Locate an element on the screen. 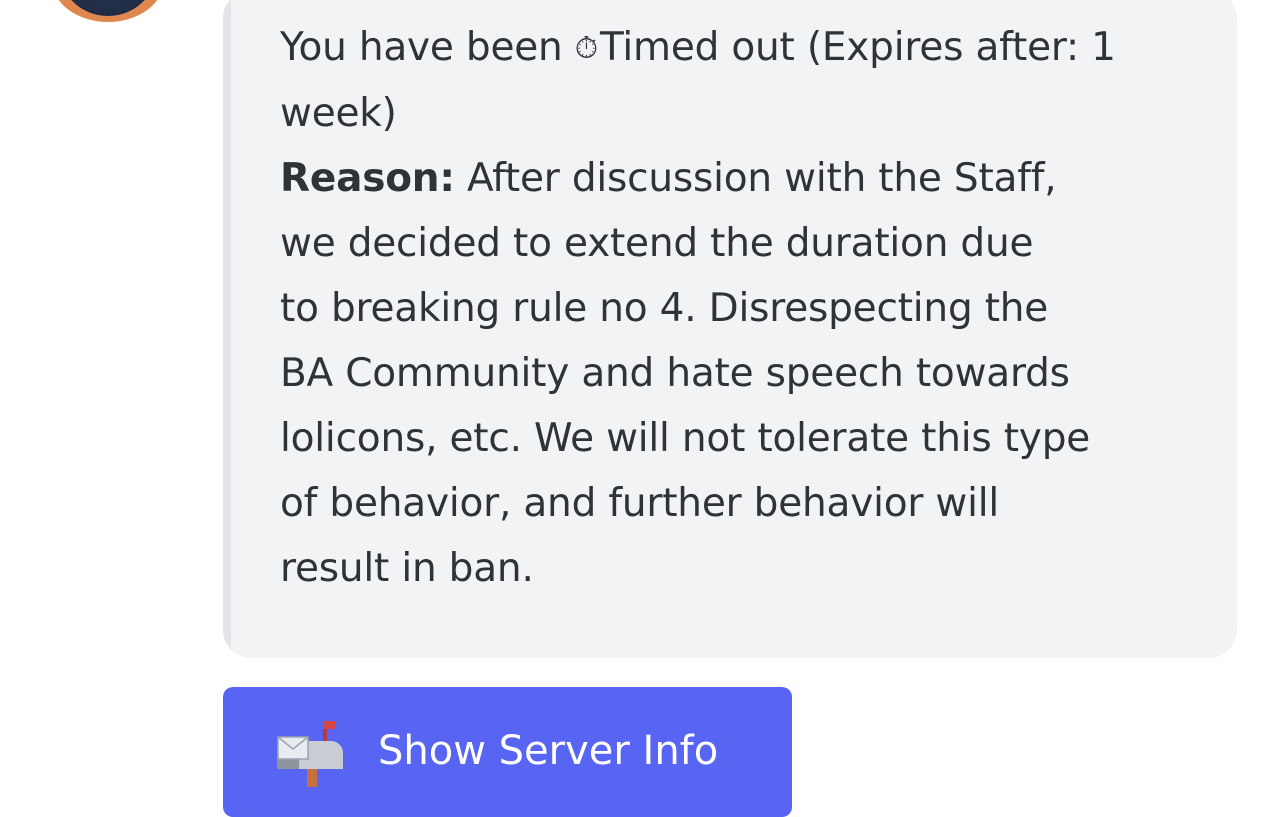 The image size is (1279, 817). timeout-prefix-text: You have been is located at coordinates (427, 47).